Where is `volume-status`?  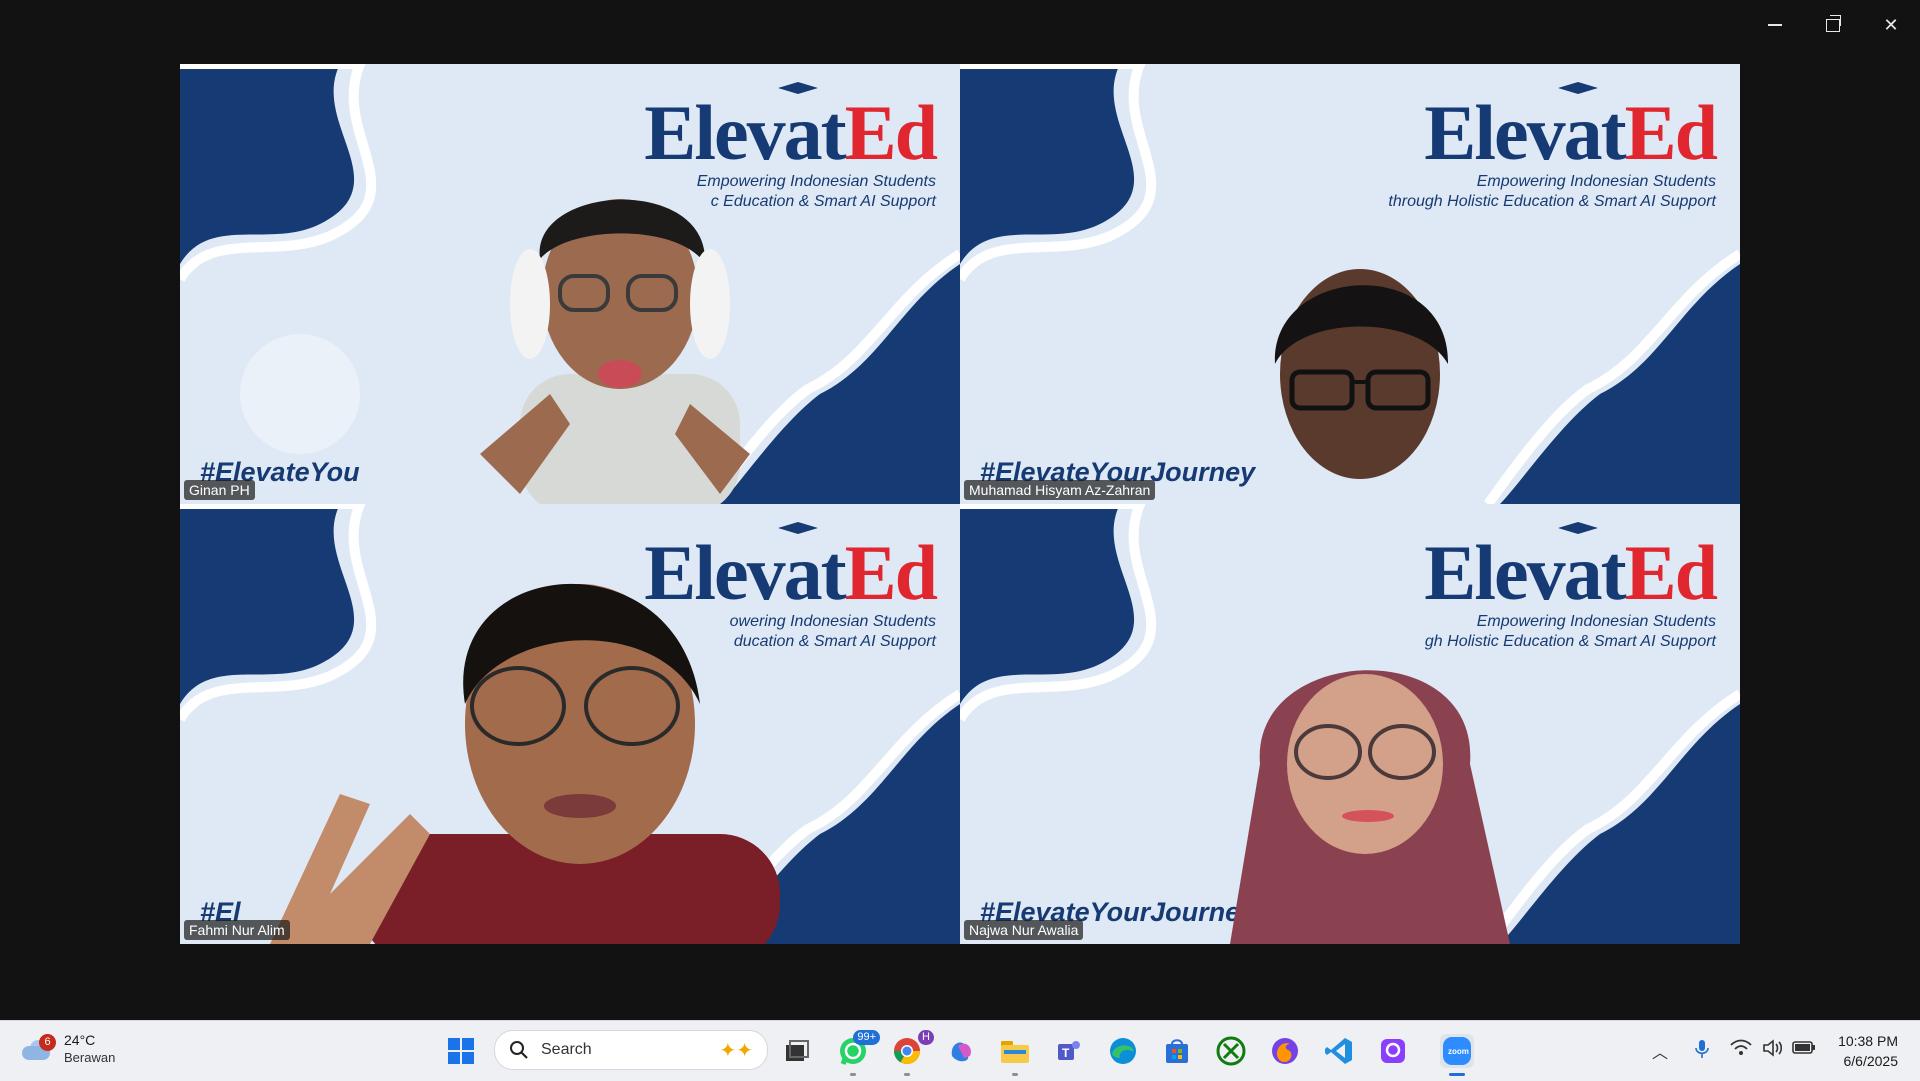
volume-status is located at coordinates (1773, 1050).